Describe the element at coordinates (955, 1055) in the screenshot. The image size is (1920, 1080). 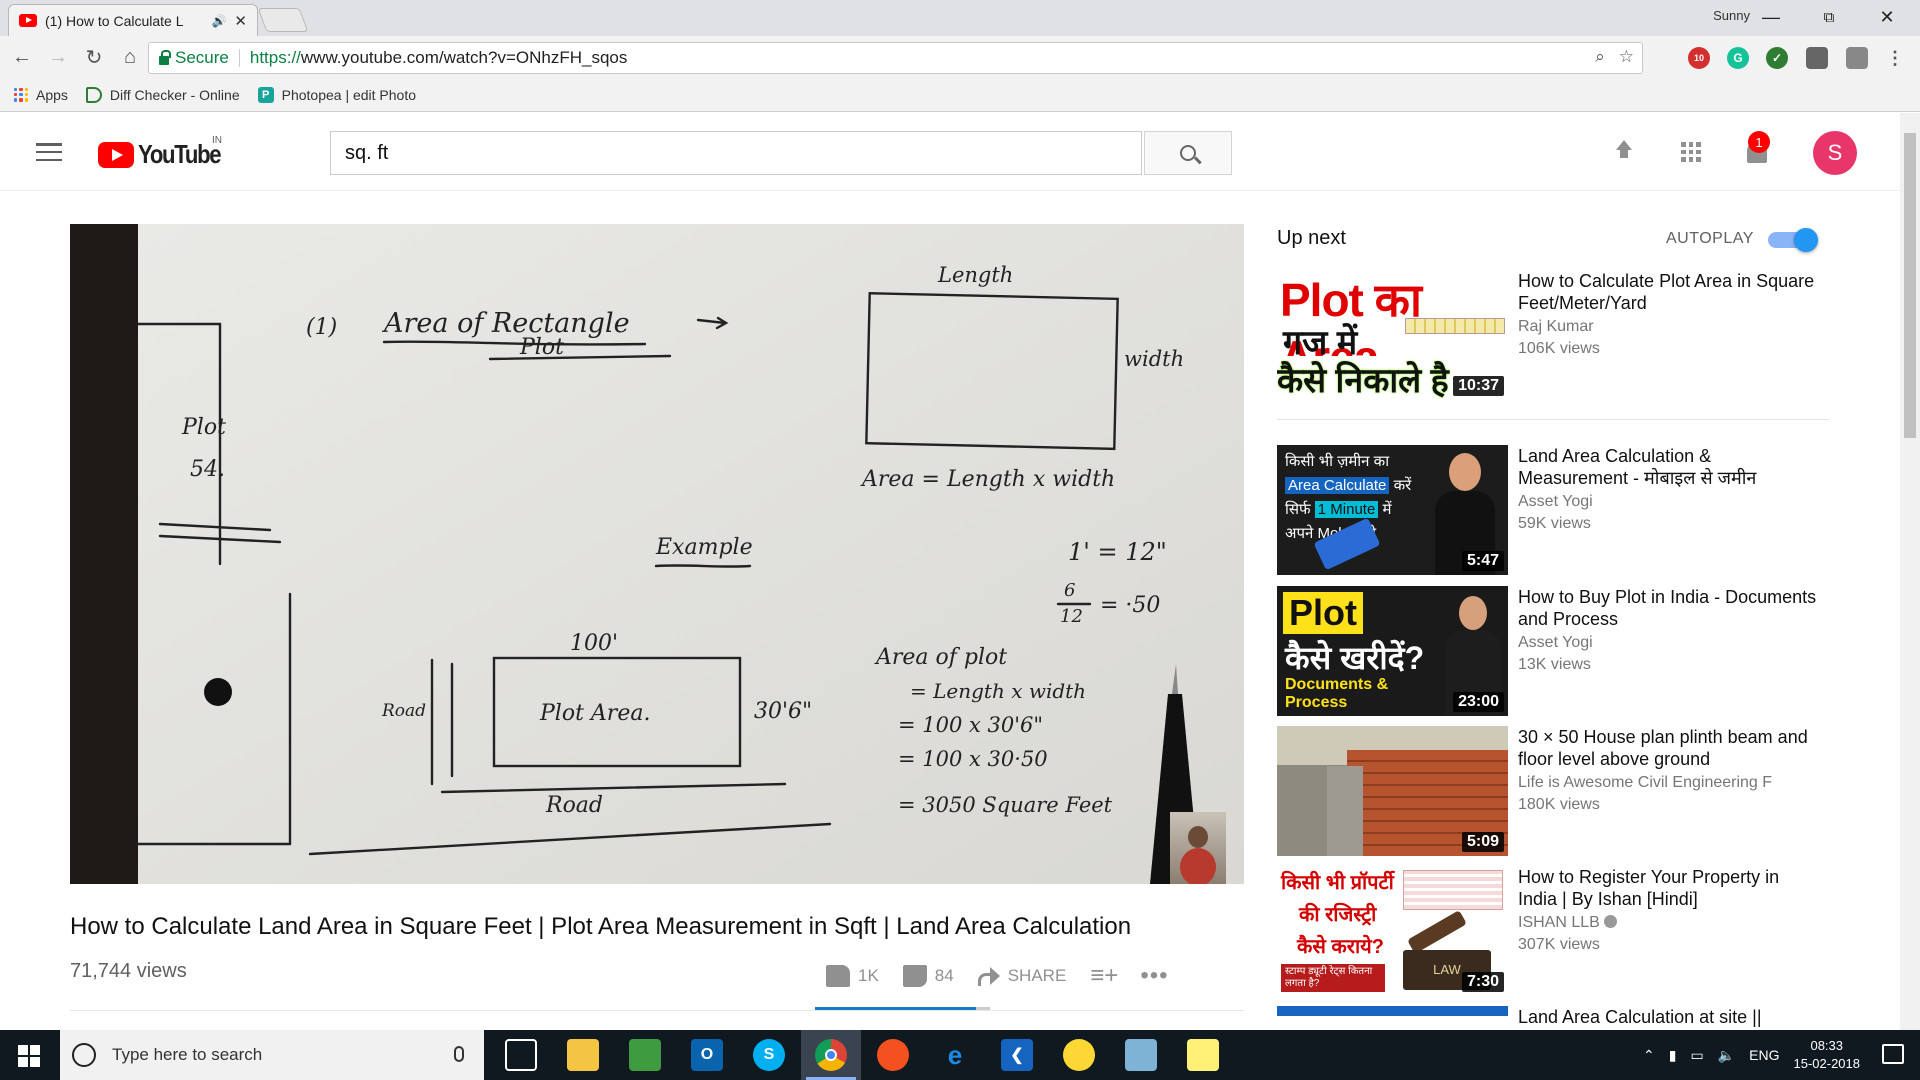
I see `edge-icon: e` at that location.